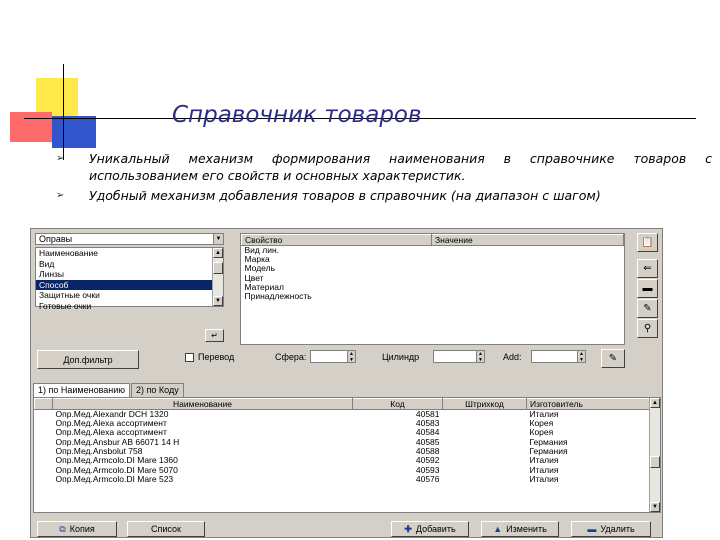 The width and height of the screenshot is (720, 540). I want to click on table-row: Опр.Мед.Armcolo.DI Mare 5070 40593 Италия, so click(347, 469).